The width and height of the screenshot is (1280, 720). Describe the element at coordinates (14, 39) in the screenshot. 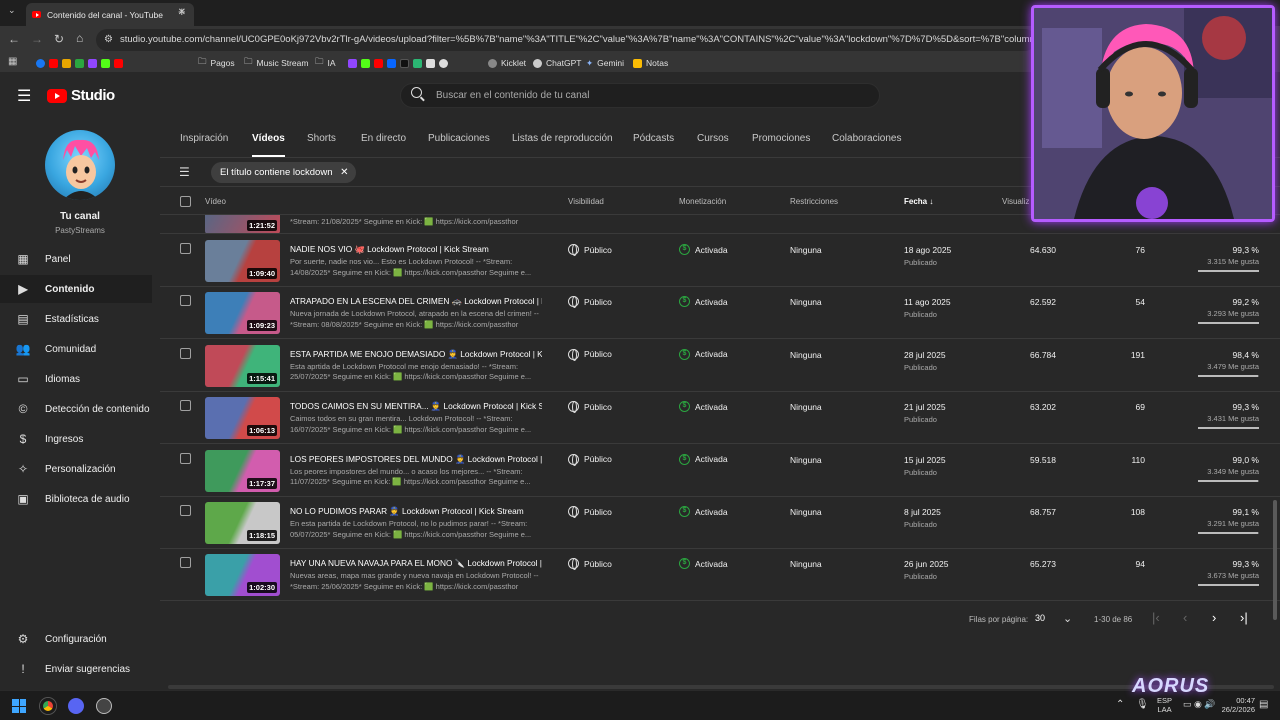

I see `back-icon: ←` at that location.